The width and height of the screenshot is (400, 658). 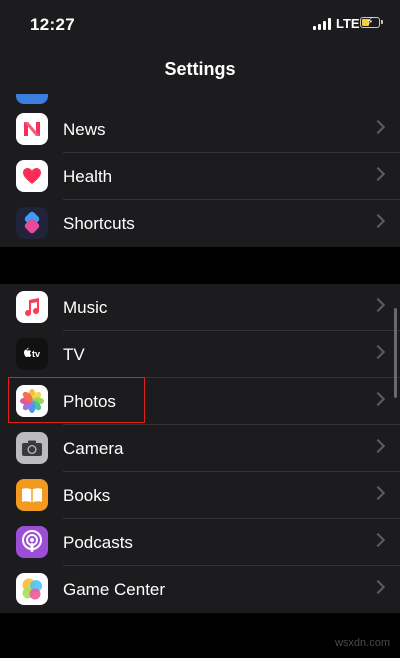 I want to click on page-title: Settings, so click(x=200, y=69).